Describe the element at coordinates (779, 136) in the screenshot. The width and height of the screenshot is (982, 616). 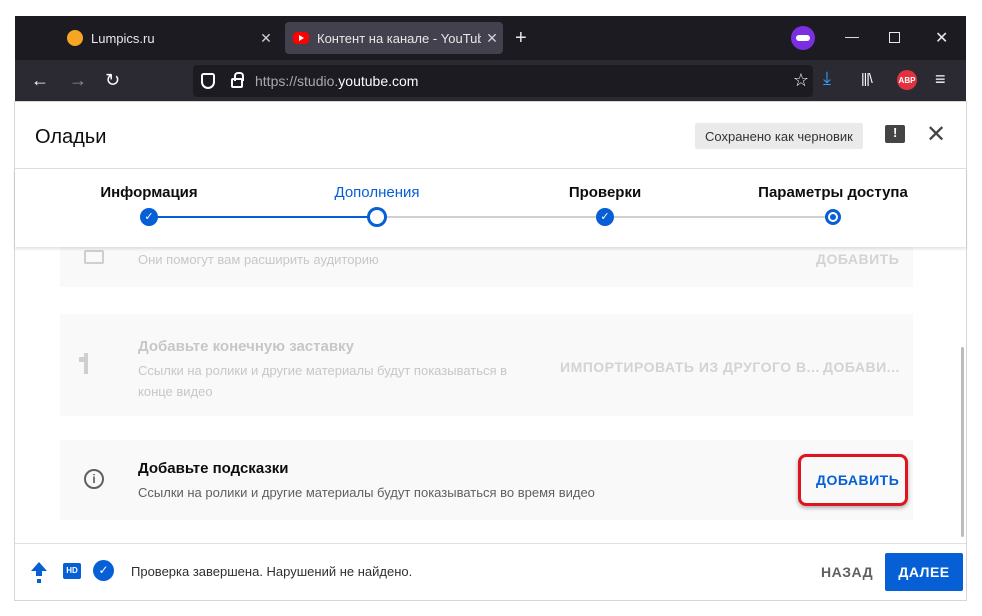
I see `draft-saved-badge: Сохранено как черновик` at that location.